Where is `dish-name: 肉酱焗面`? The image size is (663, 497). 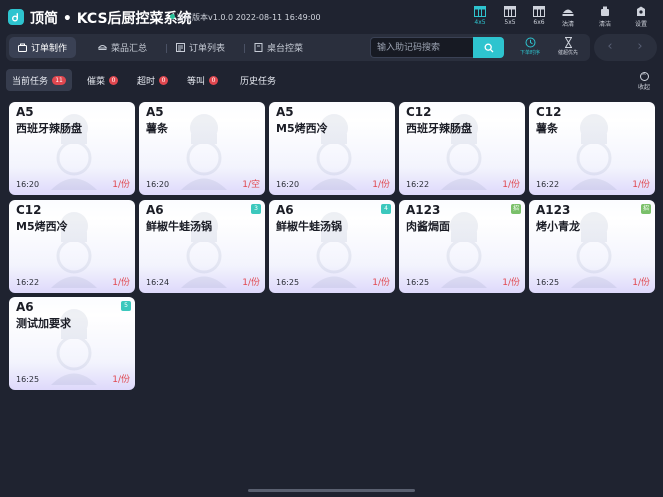 dish-name: 肉酱焗面 is located at coordinates (428, 226).